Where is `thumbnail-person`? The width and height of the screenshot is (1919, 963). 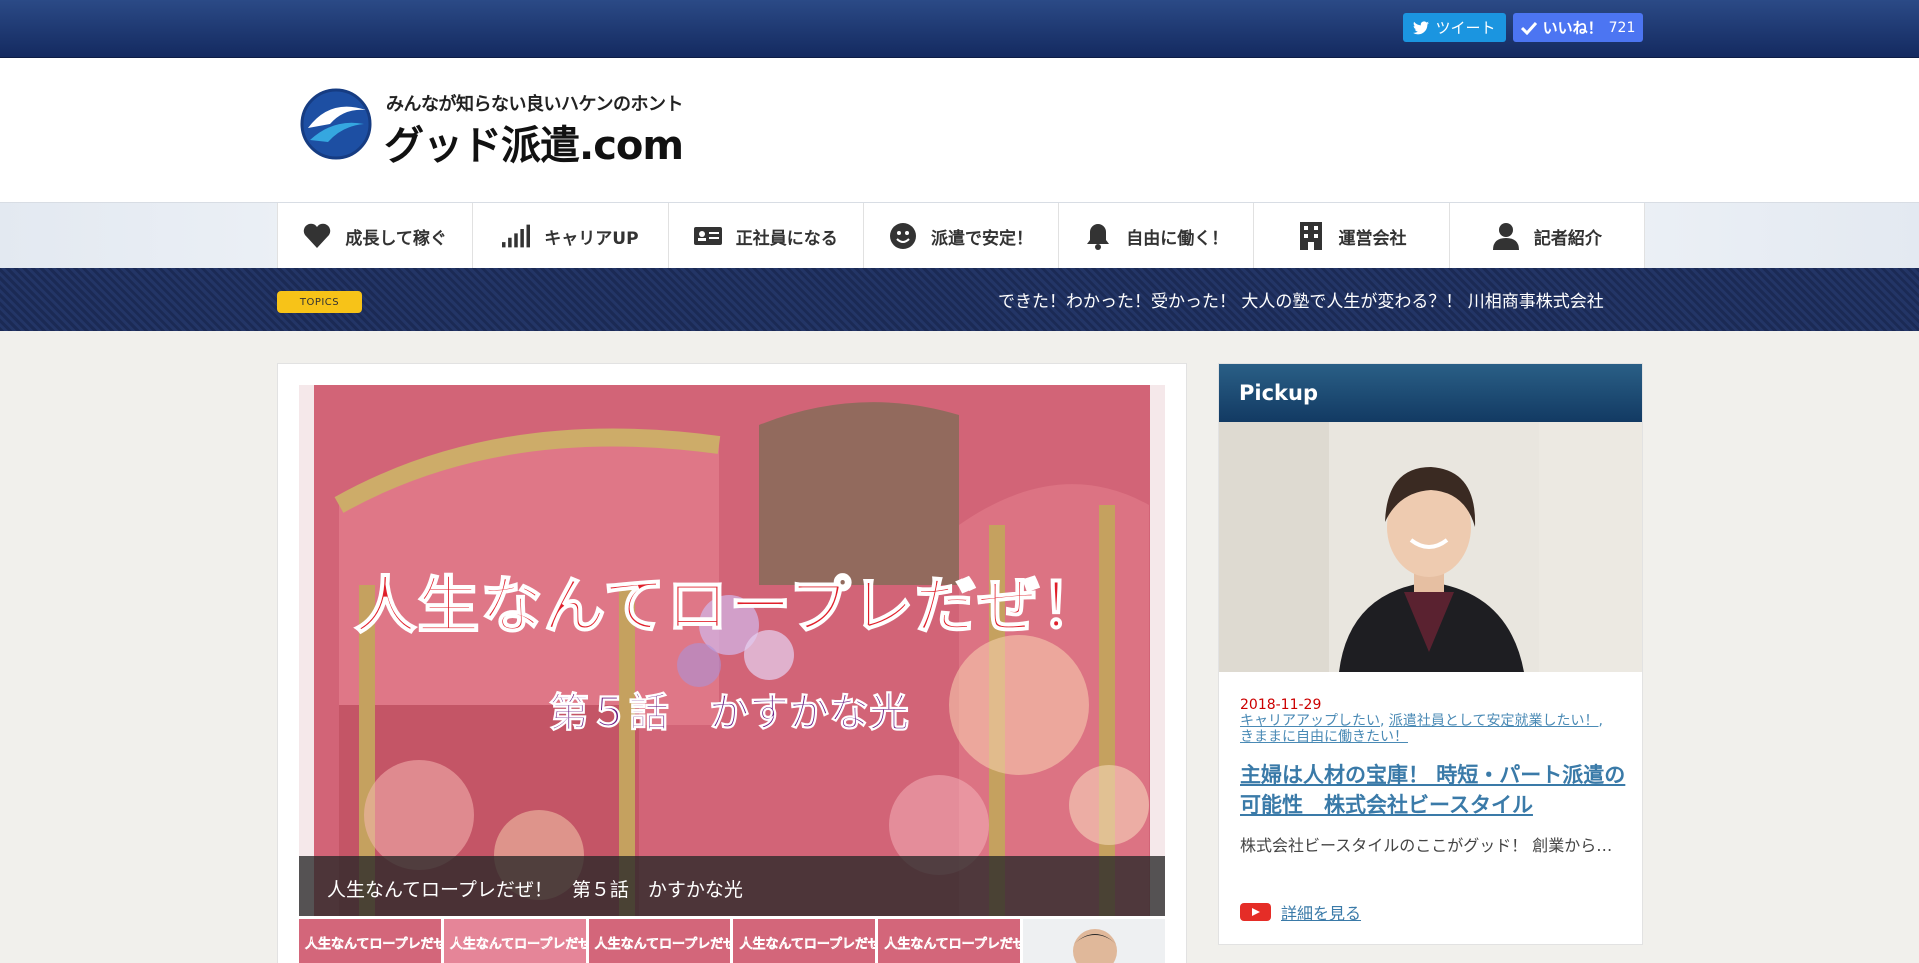
thumbnail-person is located at coordinates (1094, 941).